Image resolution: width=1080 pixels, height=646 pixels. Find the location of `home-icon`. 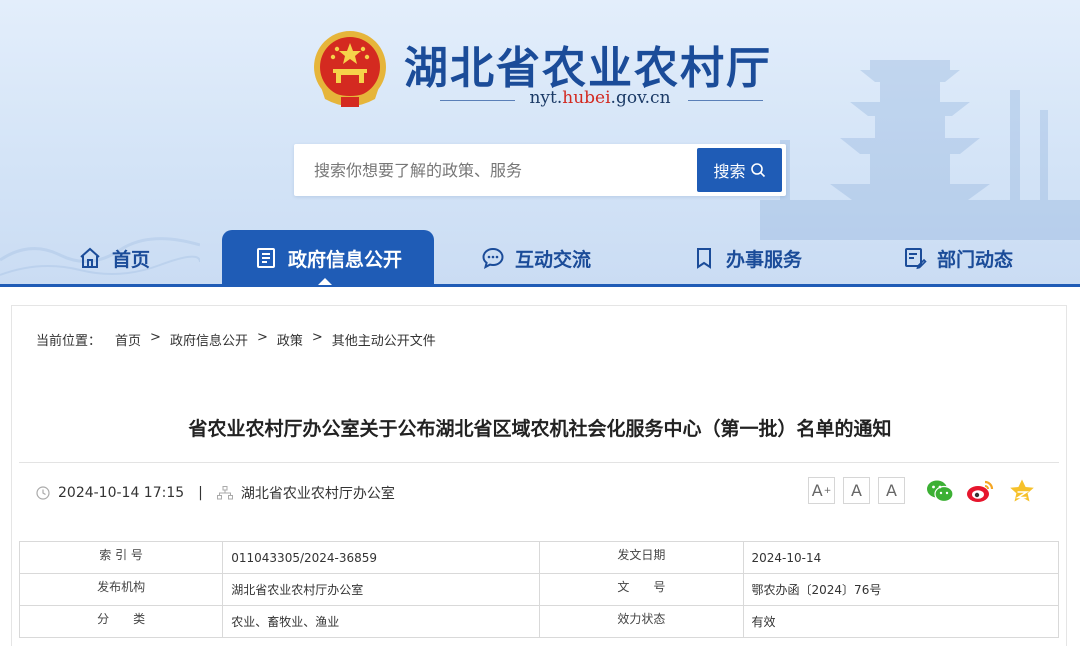

home-icon is located at coordinates (90, 257).